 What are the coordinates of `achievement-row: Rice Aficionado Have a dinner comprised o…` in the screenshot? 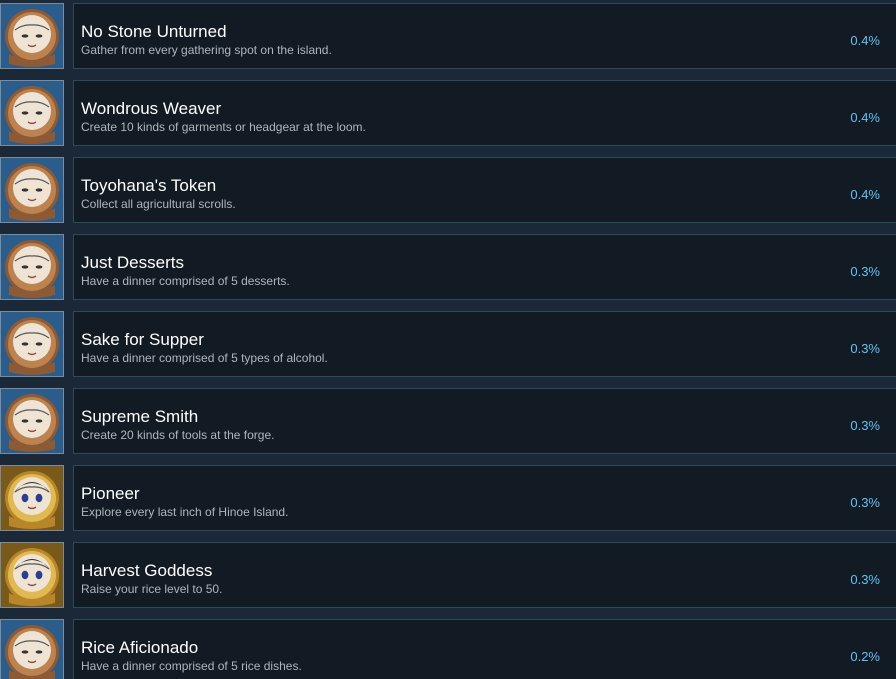 It's located at (448, 649).